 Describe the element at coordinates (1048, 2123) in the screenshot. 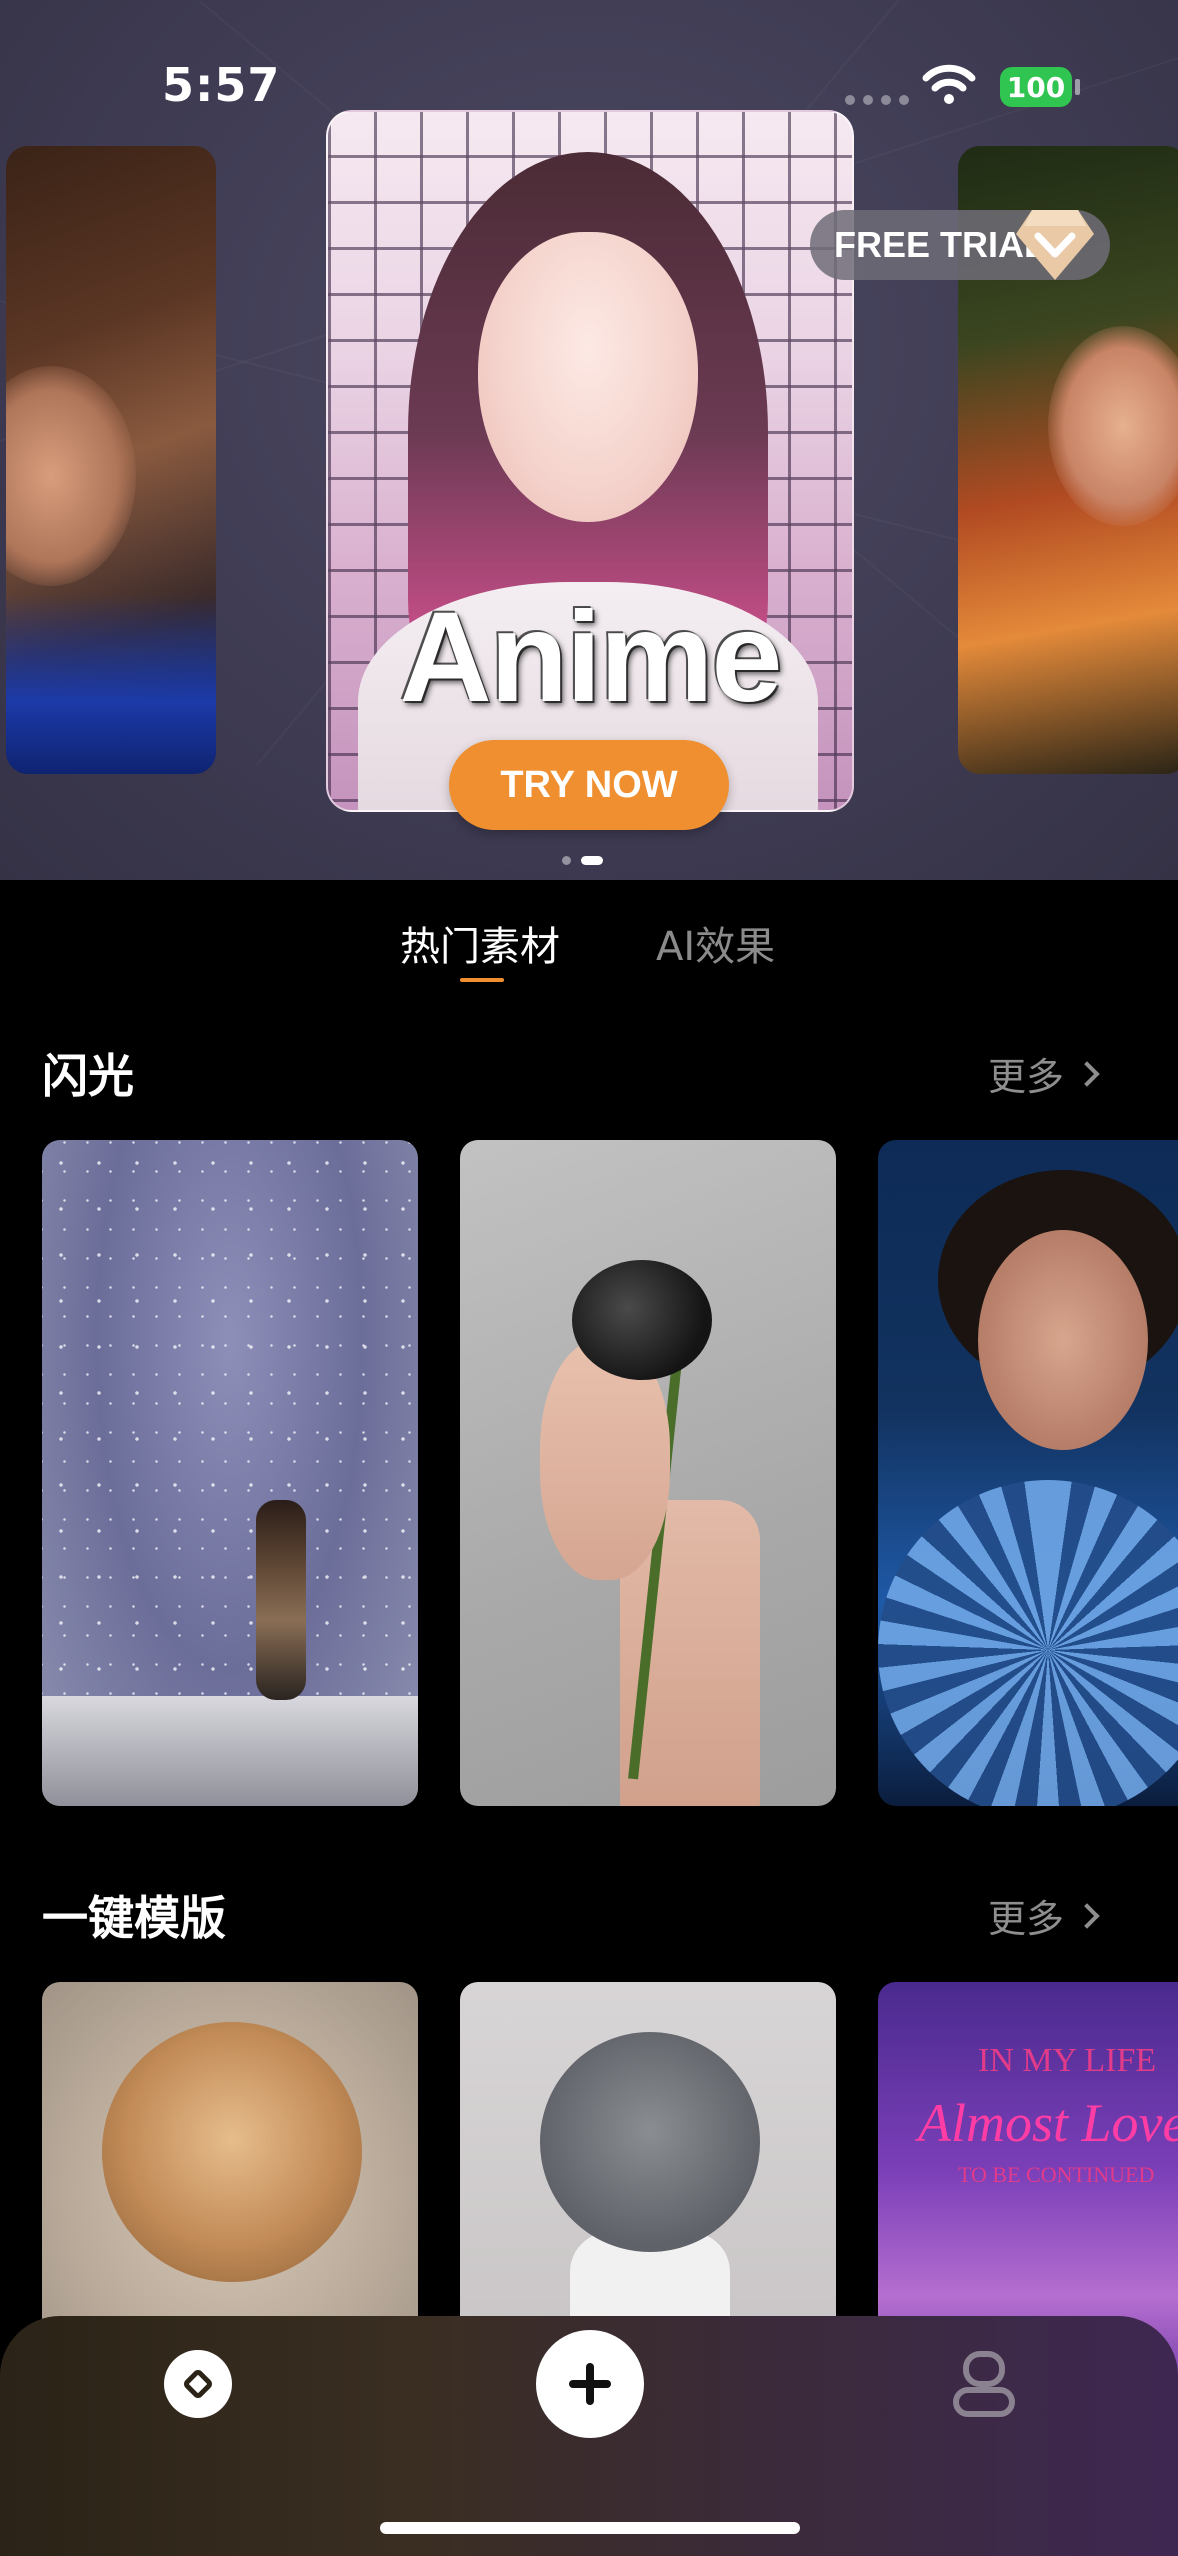

I see `template-text-line2: Almost Love` at that location.